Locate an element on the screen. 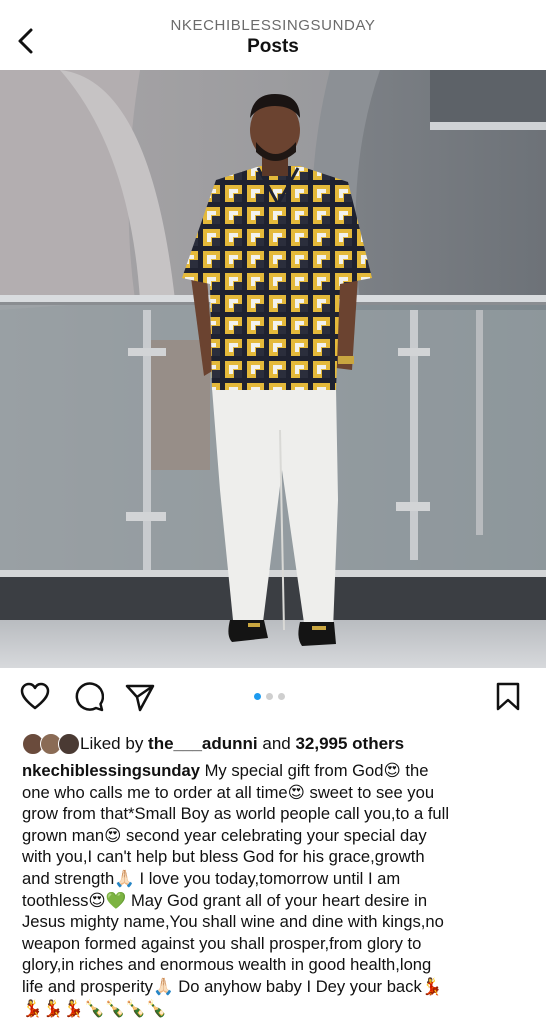 Image resolution: width=546 pixels, height=1024 pixels. comment-button is located at coordinates (89, 699).